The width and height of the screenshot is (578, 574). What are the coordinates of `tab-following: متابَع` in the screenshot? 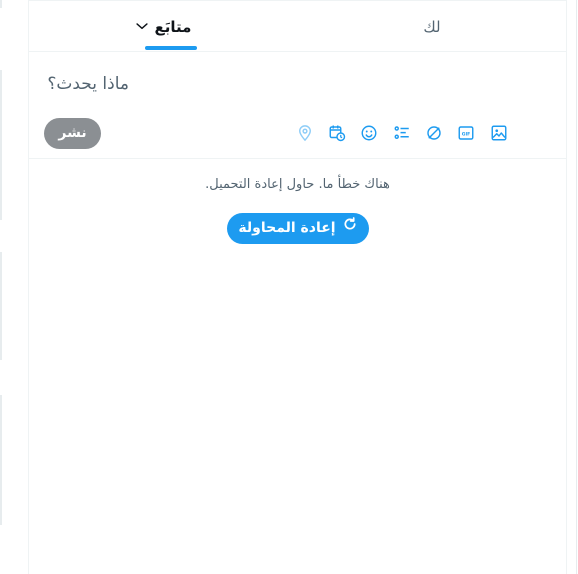 It's located at (163, 25).